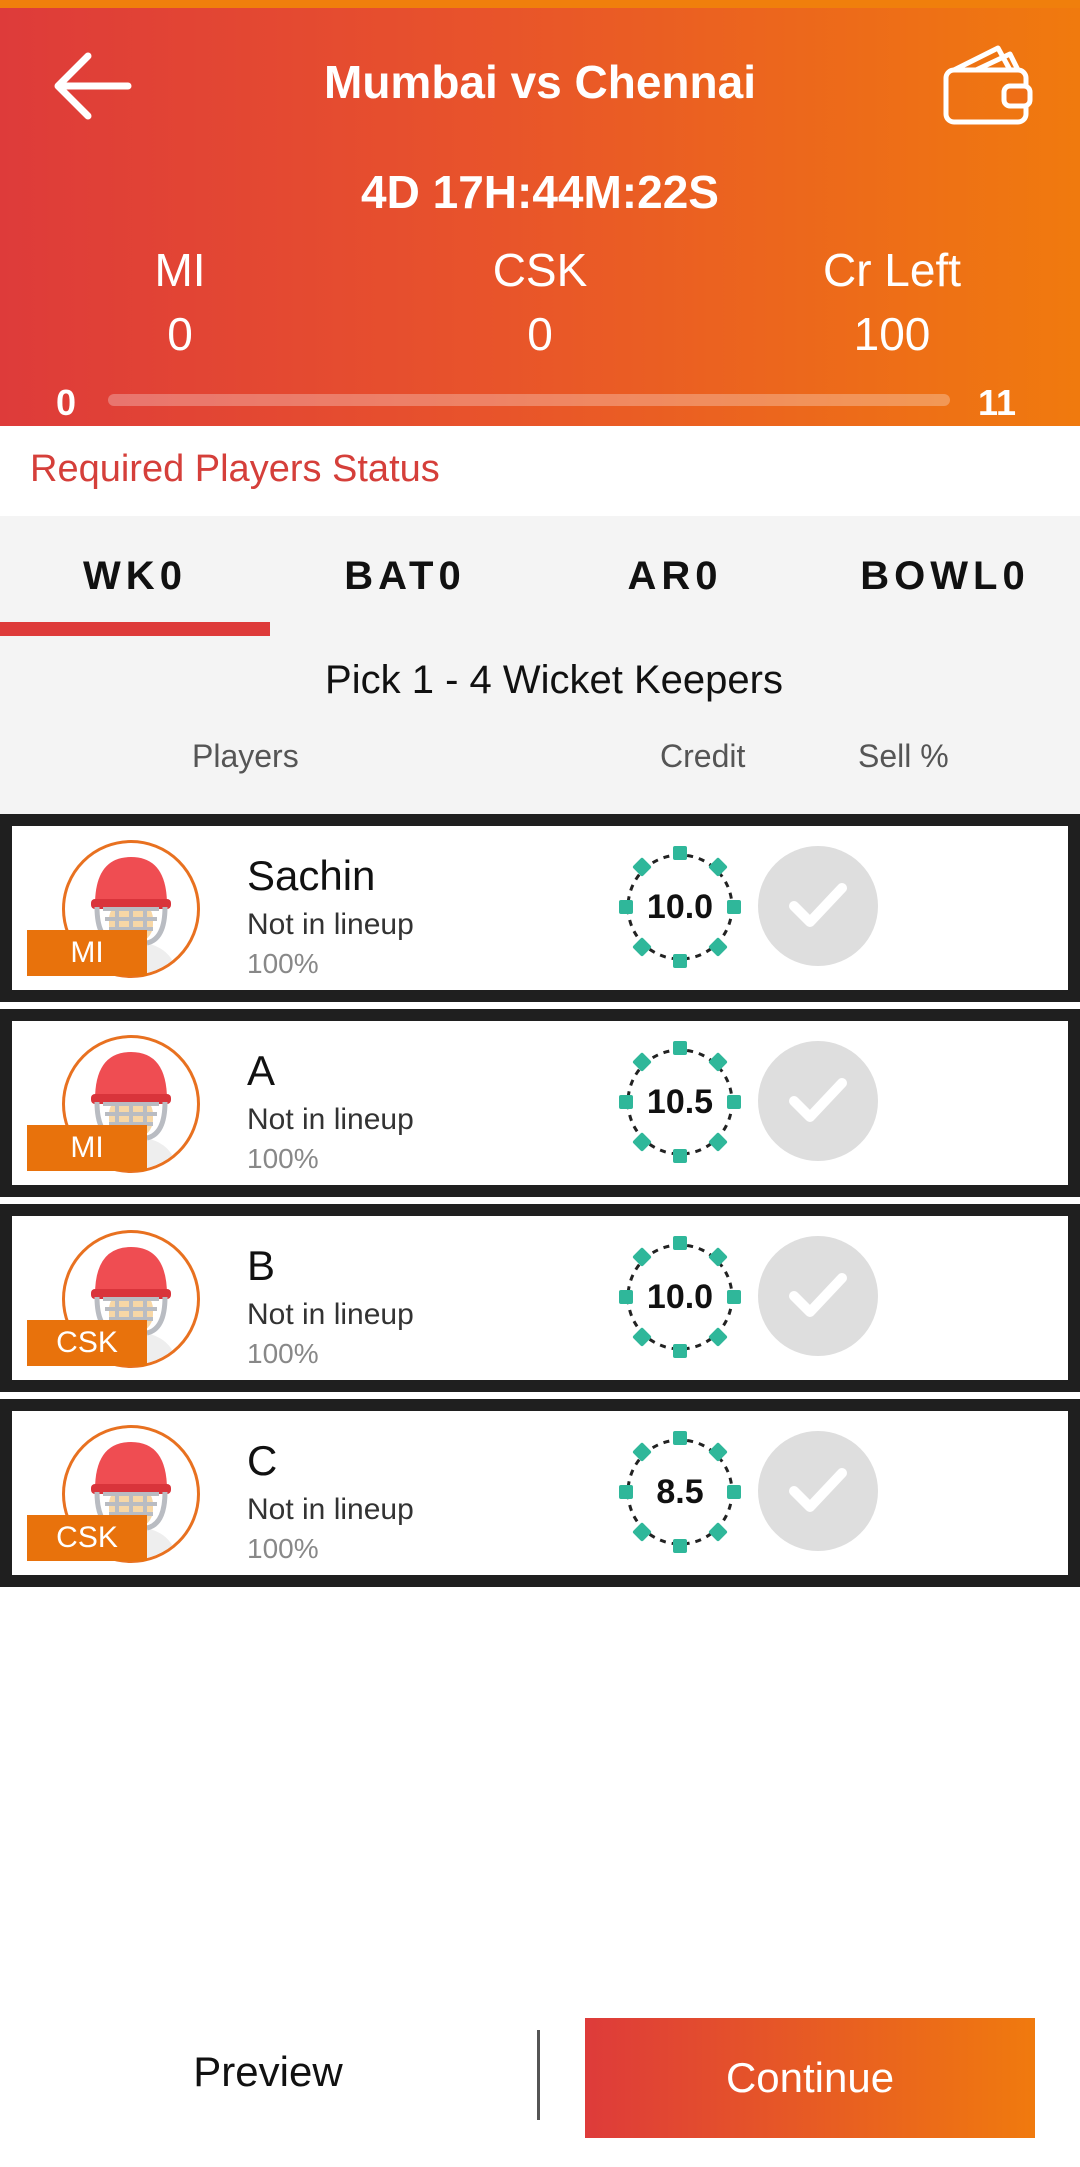  I want to click on pick-instruction: Pick 1 - 4 Wicket Keepers, so click(554, 680).